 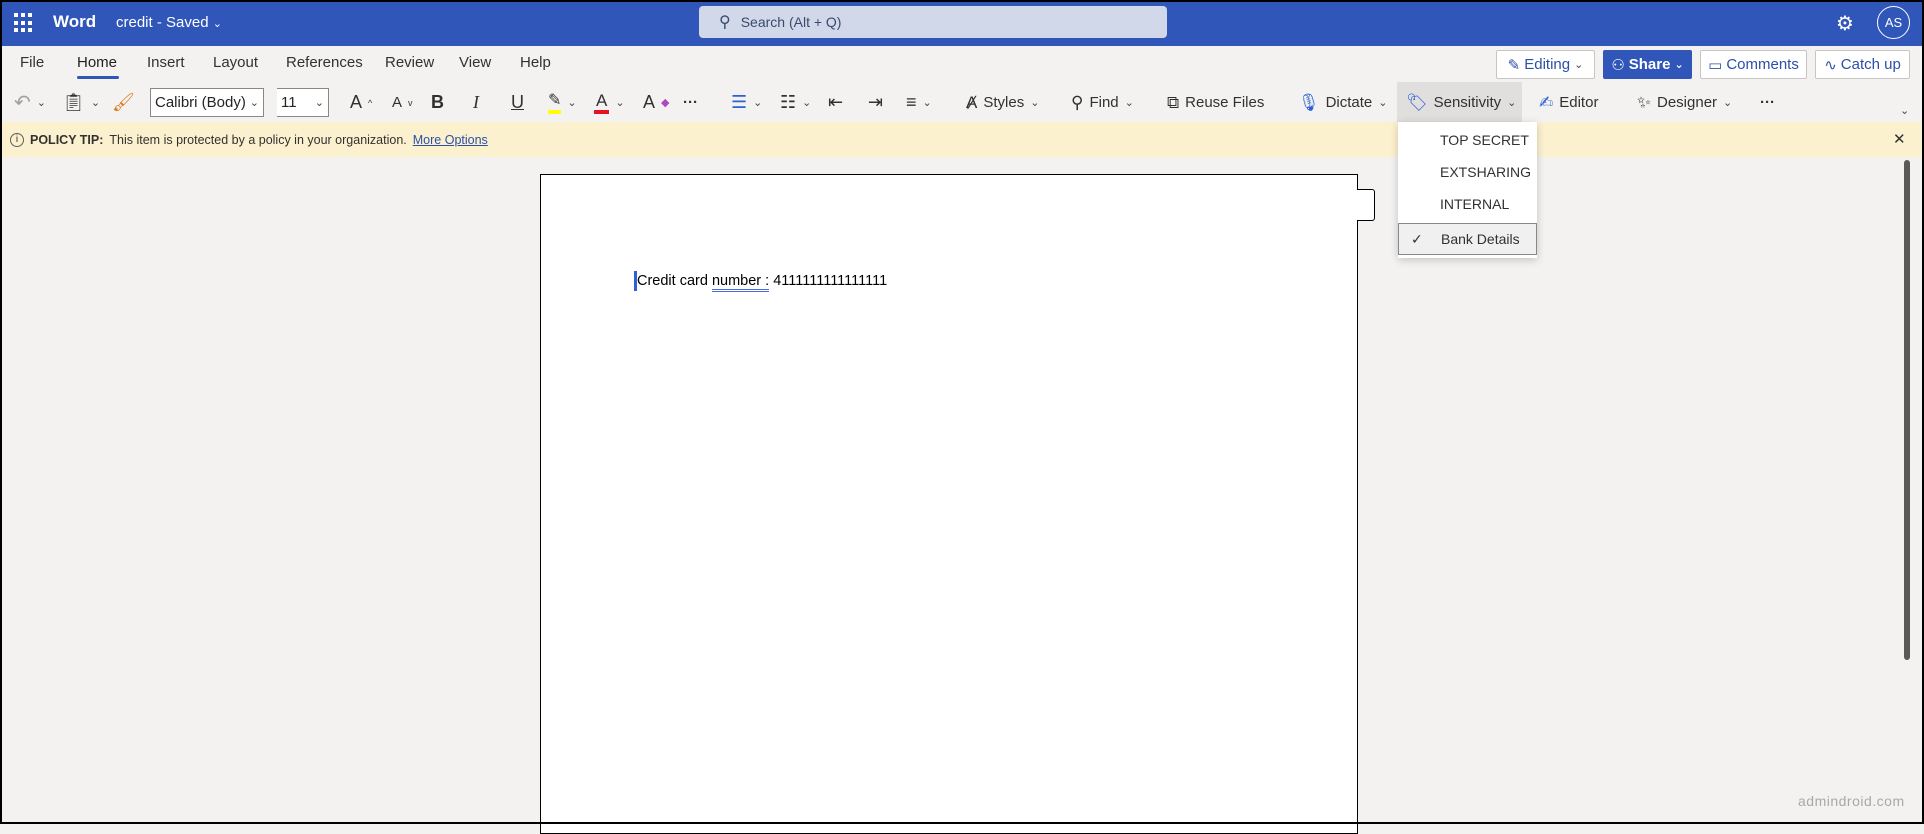 I want to click on catch-up-label: Catch up, so click(x=1870, y=64).